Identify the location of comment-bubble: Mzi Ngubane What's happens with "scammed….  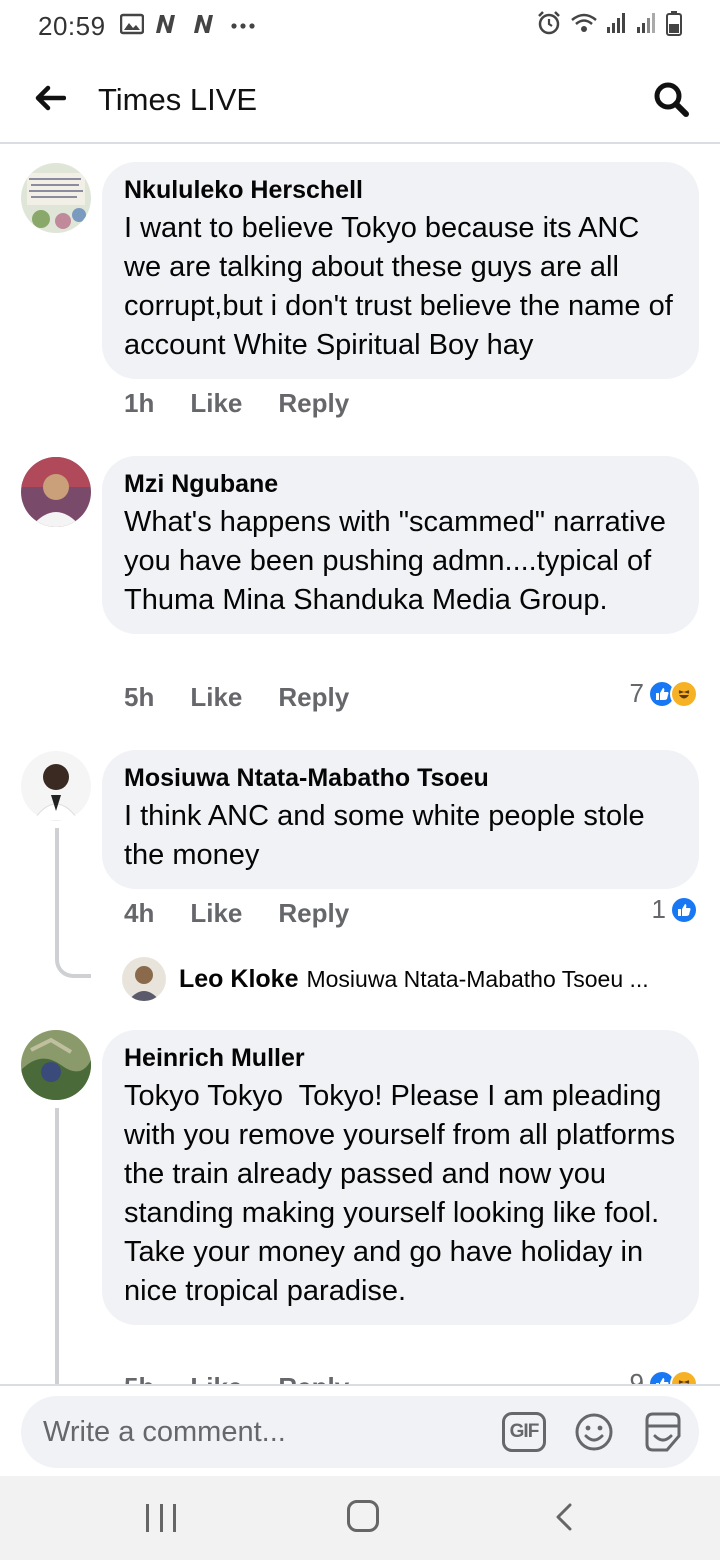
(400, 545).